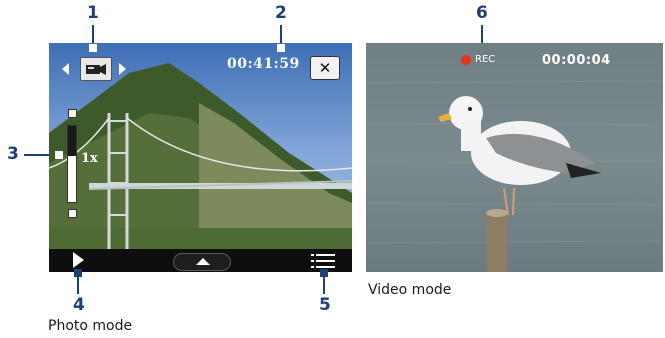 Image resolution: width=665 pixels, height=338 pixels. Describe the element at coordinates (482, 13) in the screenshot. I see `callout-6: 6` at that location.